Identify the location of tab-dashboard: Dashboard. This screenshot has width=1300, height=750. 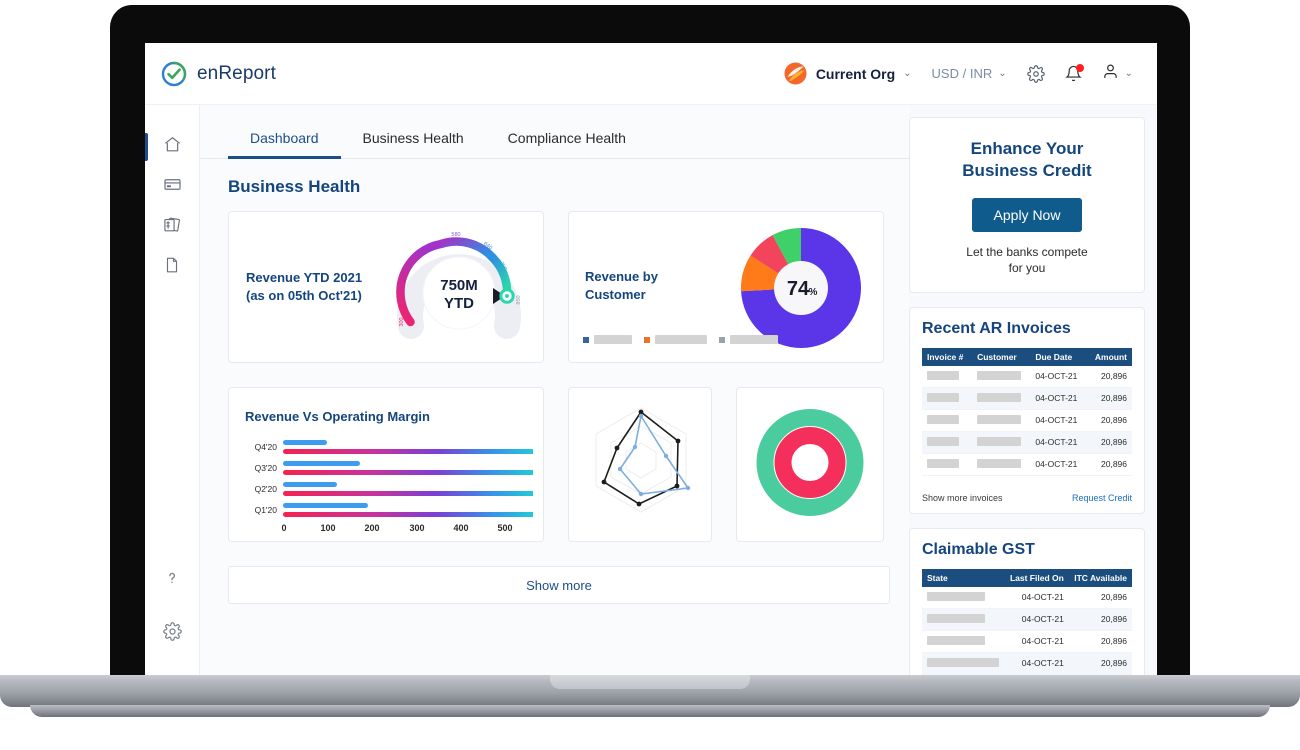
(284, 144).